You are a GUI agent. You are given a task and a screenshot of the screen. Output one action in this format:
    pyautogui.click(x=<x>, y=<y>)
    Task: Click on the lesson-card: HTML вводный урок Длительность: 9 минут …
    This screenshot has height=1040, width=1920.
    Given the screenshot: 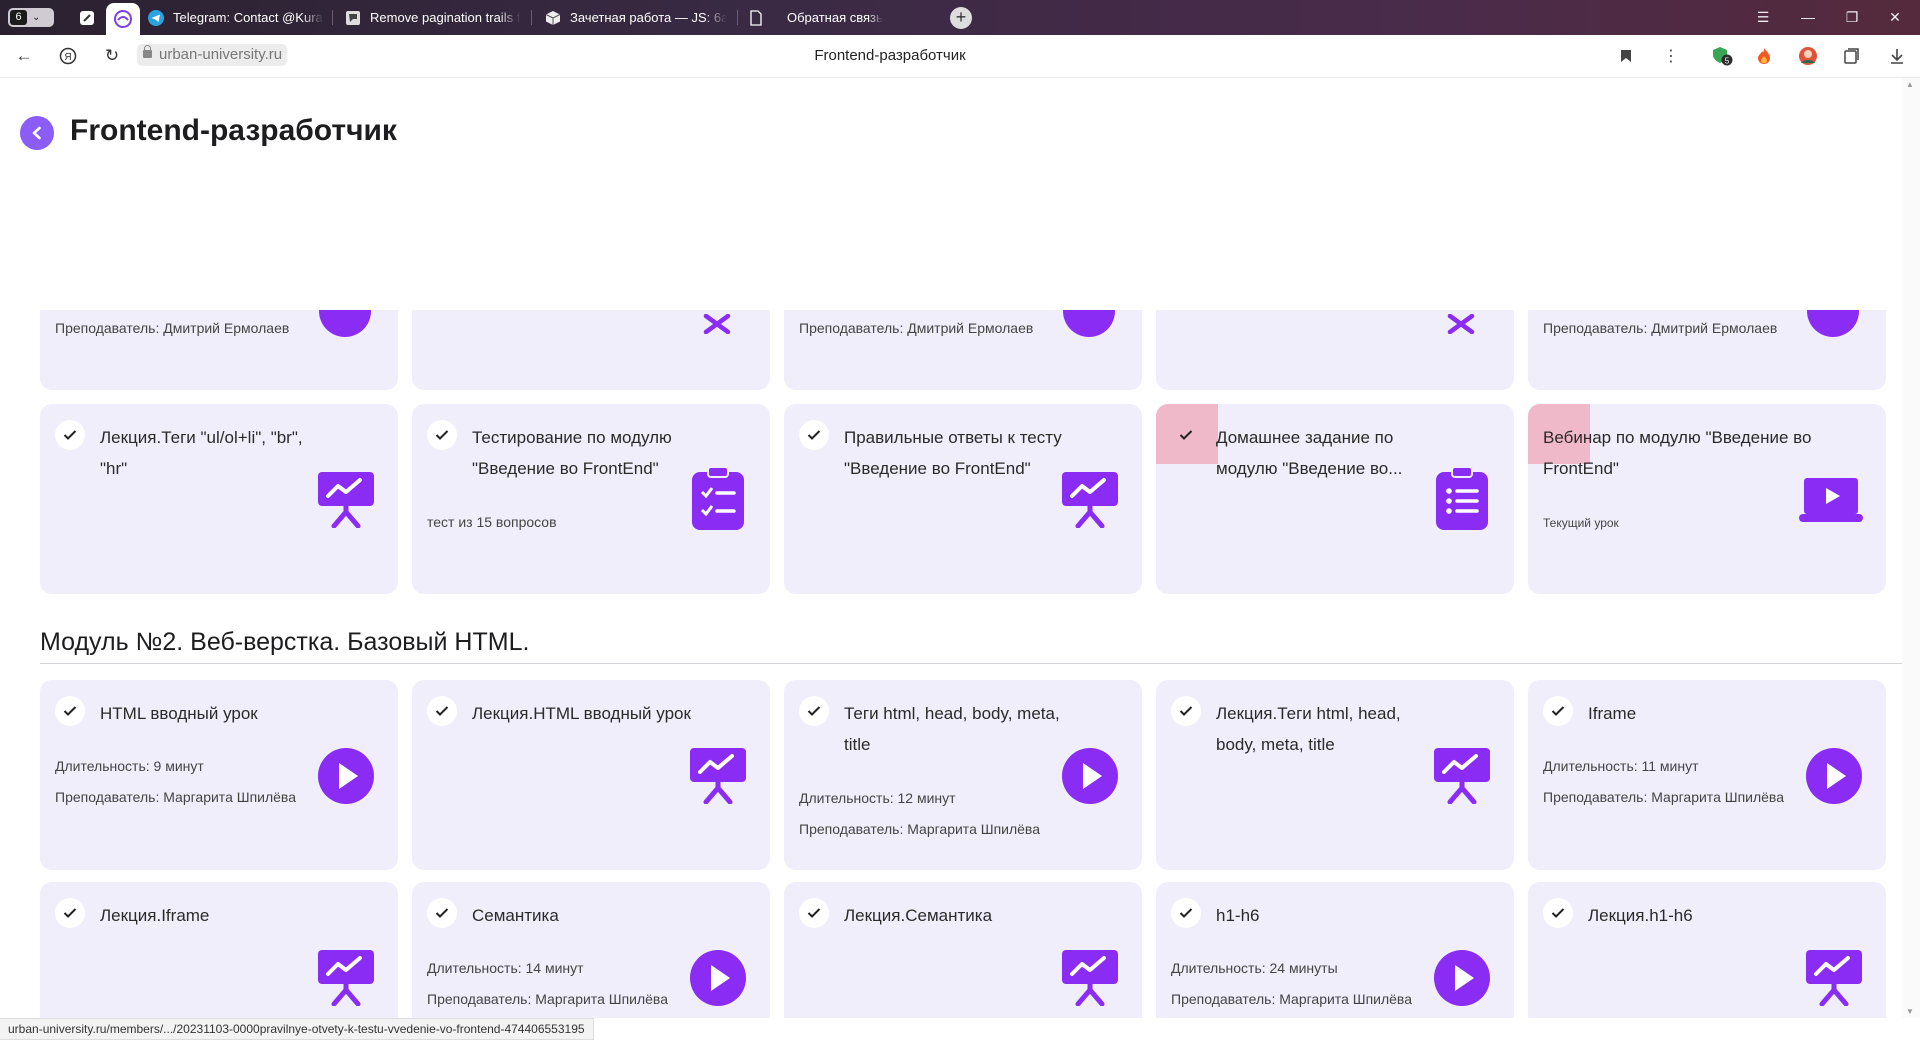 What is the action you would take?
    pyautogui.click(x=219, y=775)
    